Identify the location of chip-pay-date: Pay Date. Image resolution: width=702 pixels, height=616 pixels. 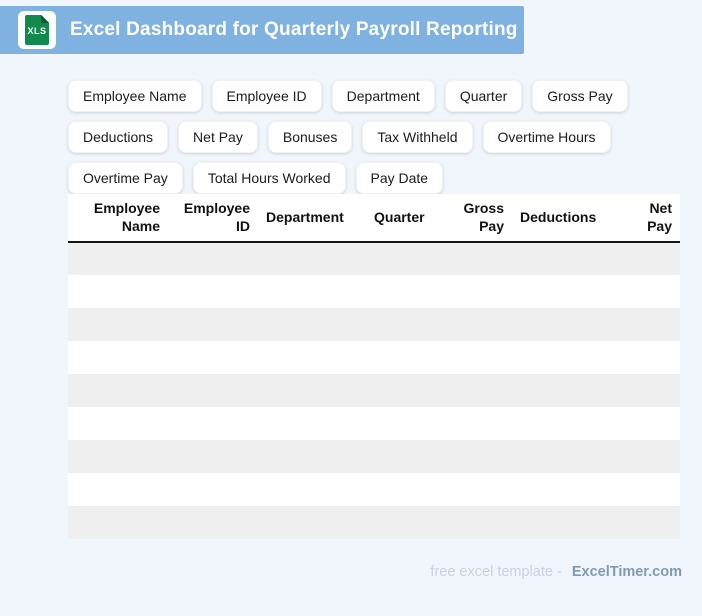
(399, 178).